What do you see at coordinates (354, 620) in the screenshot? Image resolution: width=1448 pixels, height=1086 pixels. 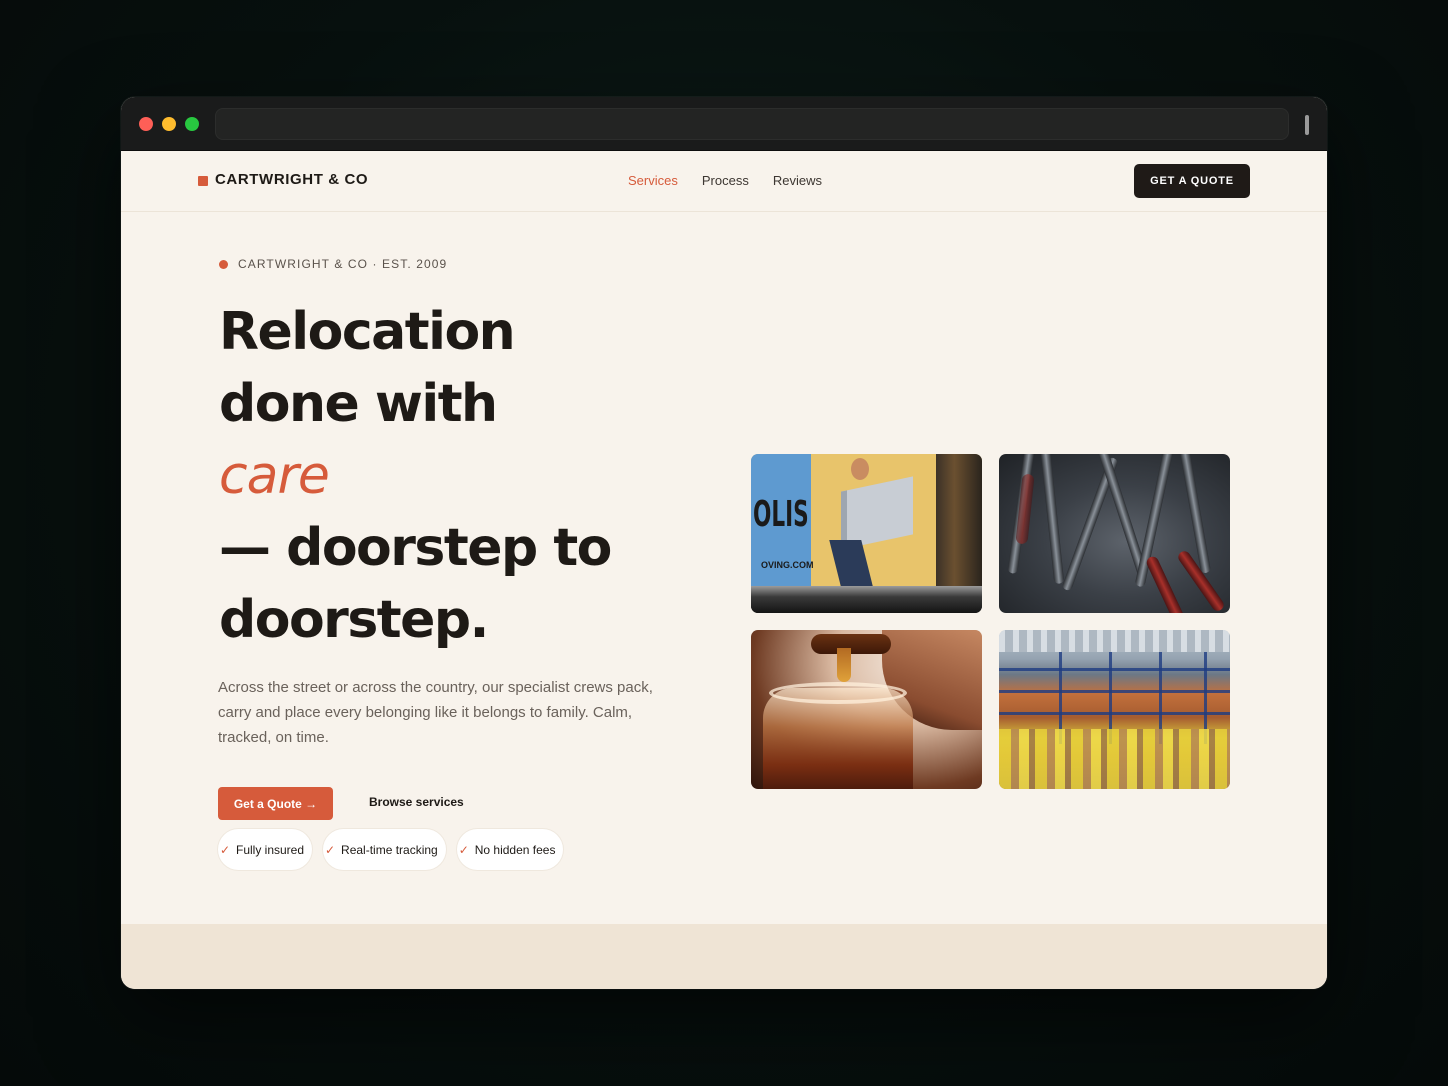 I see `headline-line-4: doorstep.` at bounding box center [354, 620].